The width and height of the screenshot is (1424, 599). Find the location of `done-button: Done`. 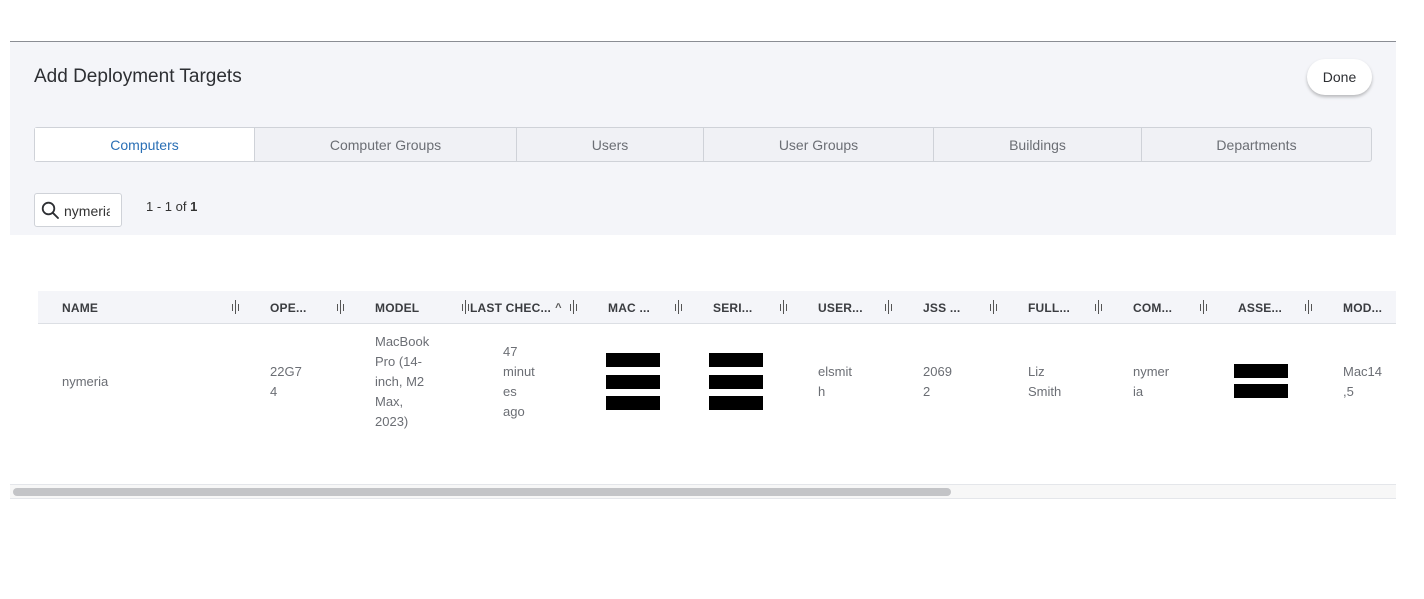

done-button: Done is located at coordinates (1339, 77).